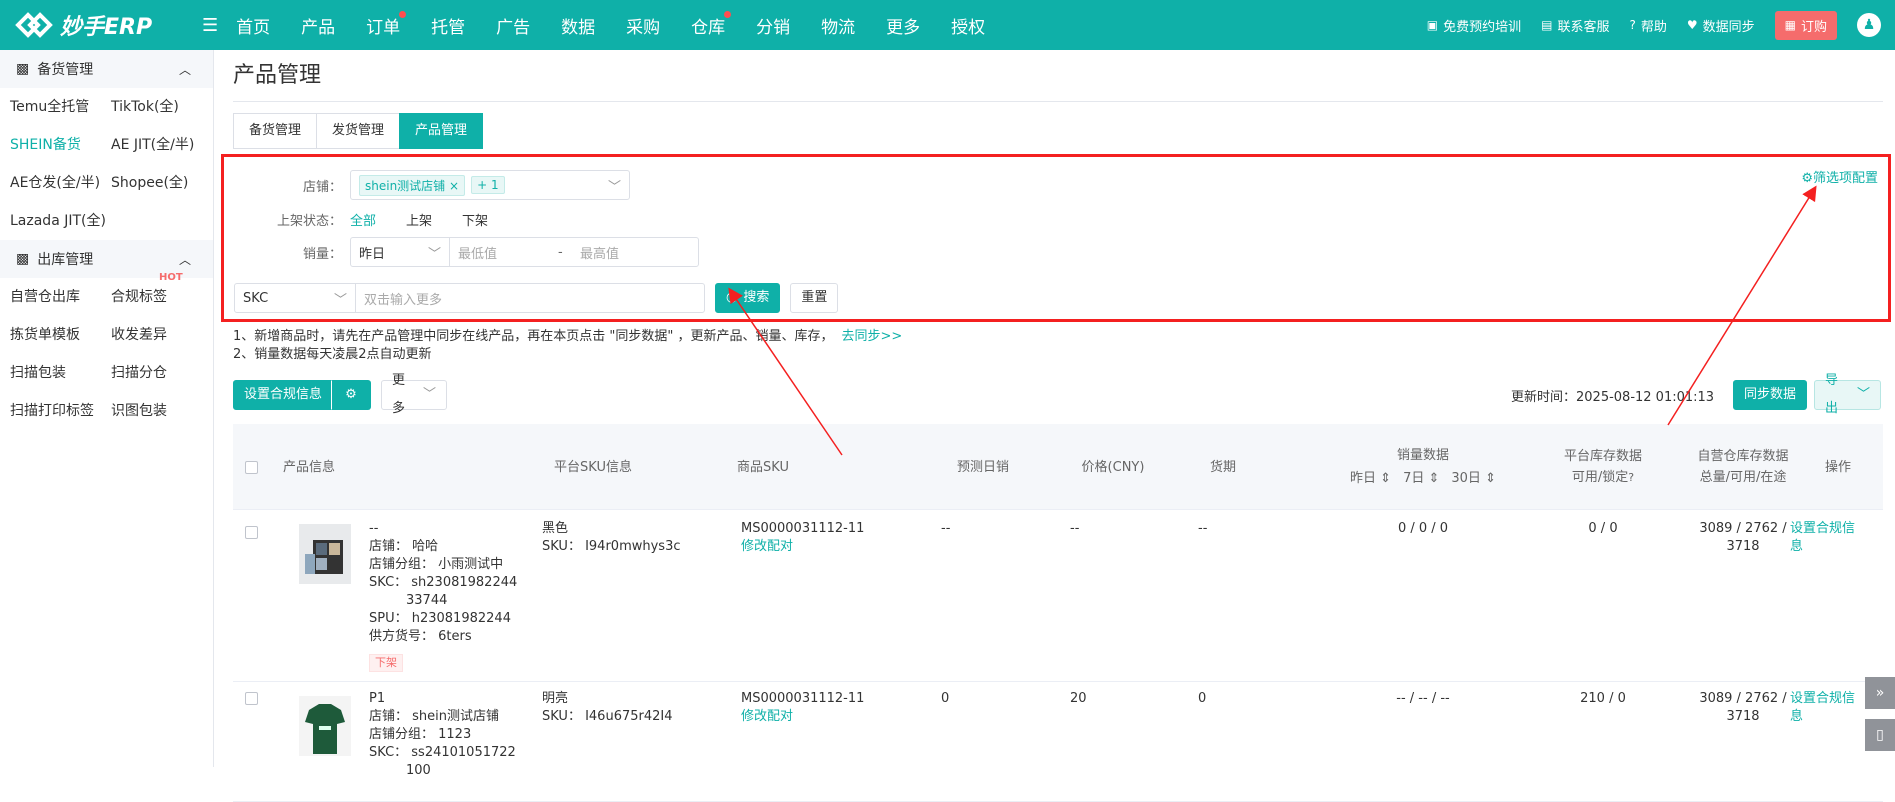 The height and width of the screenshot is (802, 1895). Describe the element at coordinates (167, 107) in the screenshot. I see `sidebar-item-tiktok: TikTok(全)` at that location.